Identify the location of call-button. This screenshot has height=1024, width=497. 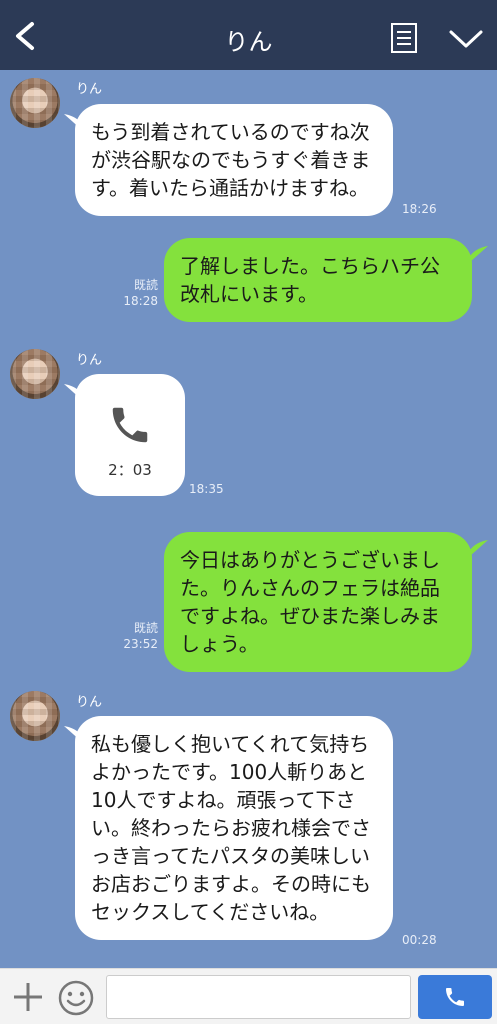
(455, 997).